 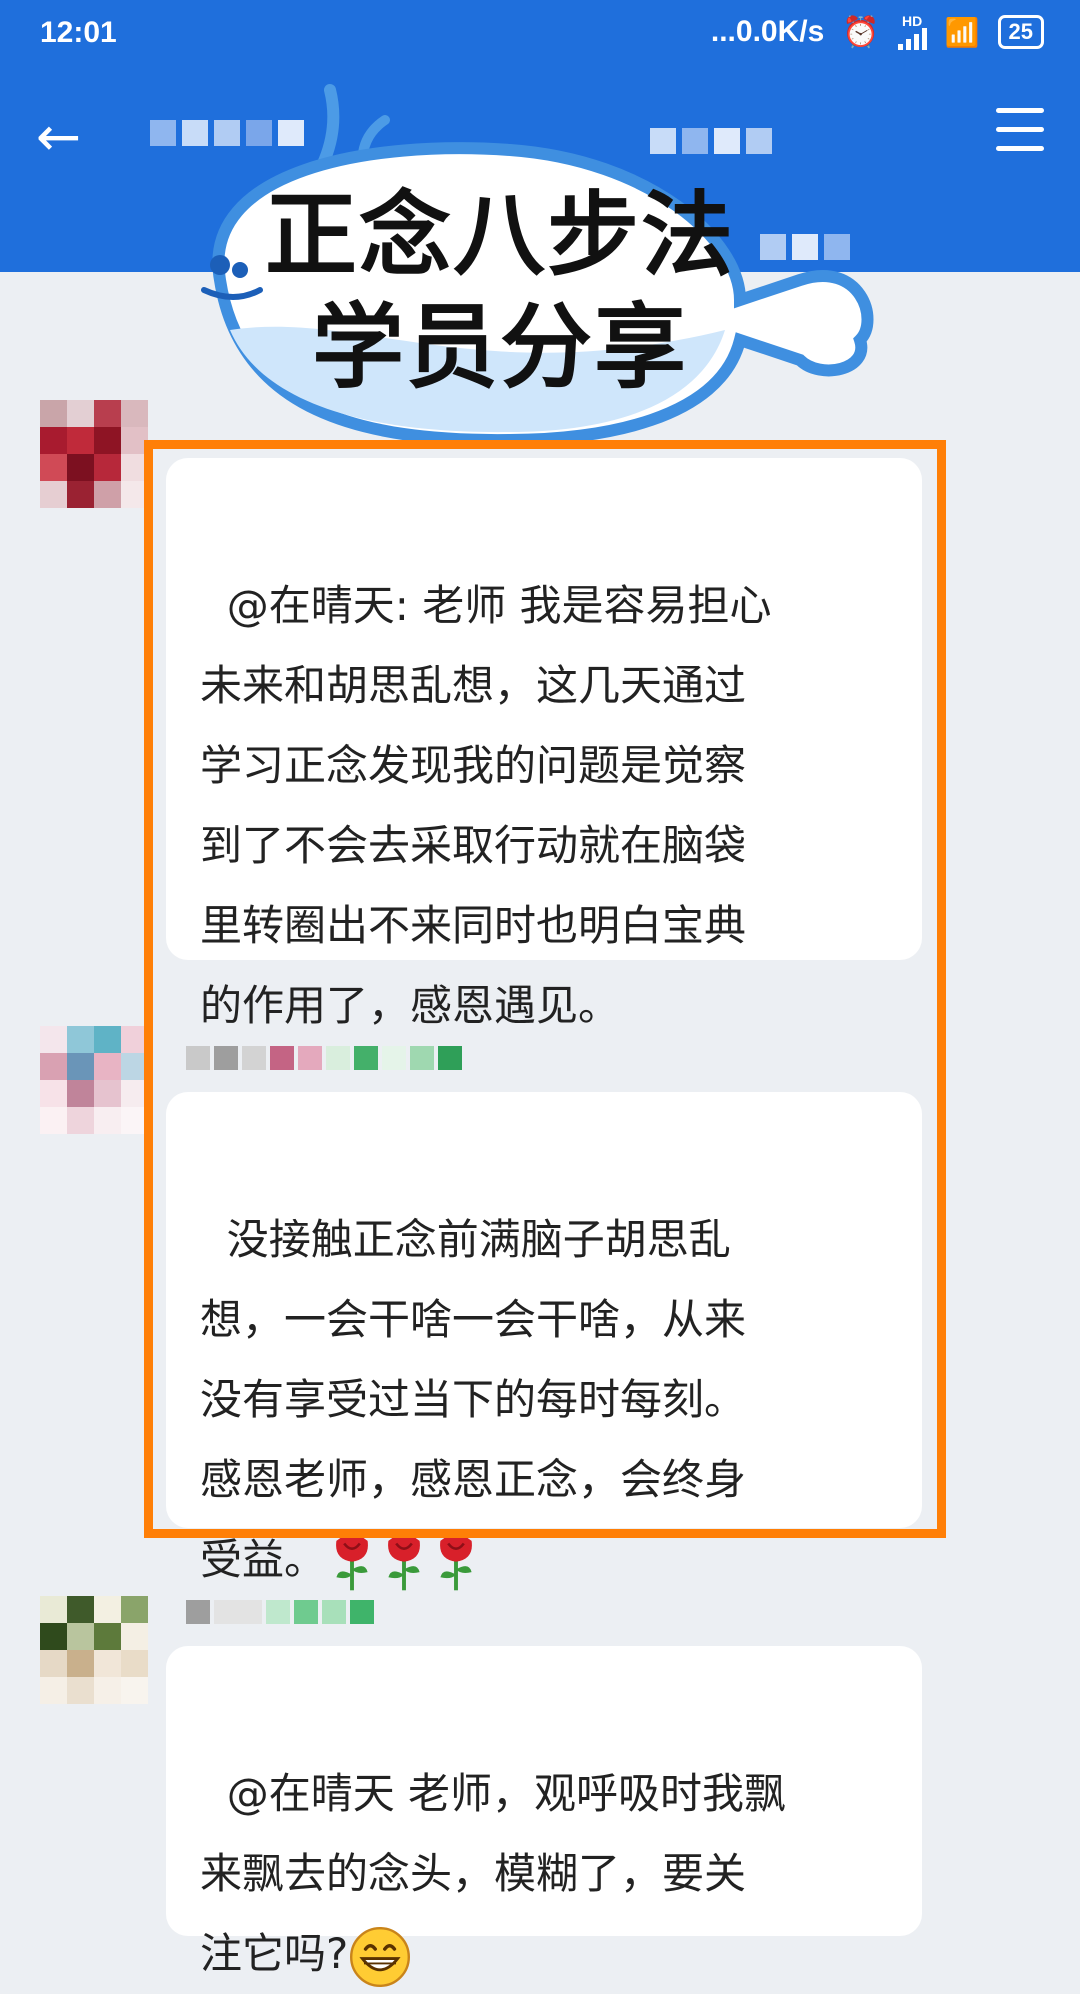 What do you see at coordinates (962, 32) in the screenshot?
I see `wifi-icon: 📶` at bounding box center [962, 32].